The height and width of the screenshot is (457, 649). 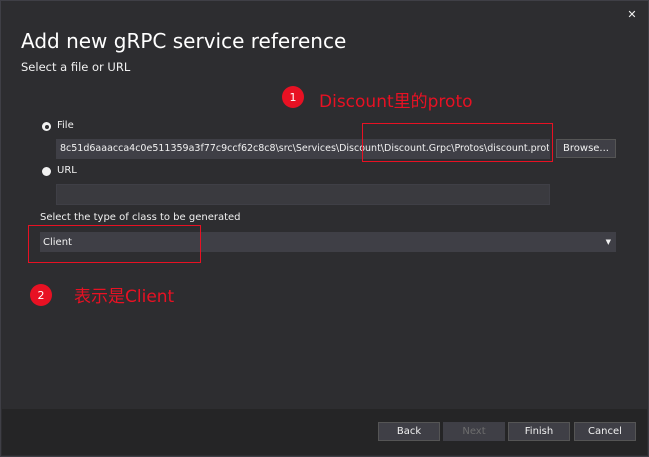 What do you see at coordinates (396, 102) in the screenshot?
I see `annotation-text-1: Discount里的proto` at bounding box center [396, 102].